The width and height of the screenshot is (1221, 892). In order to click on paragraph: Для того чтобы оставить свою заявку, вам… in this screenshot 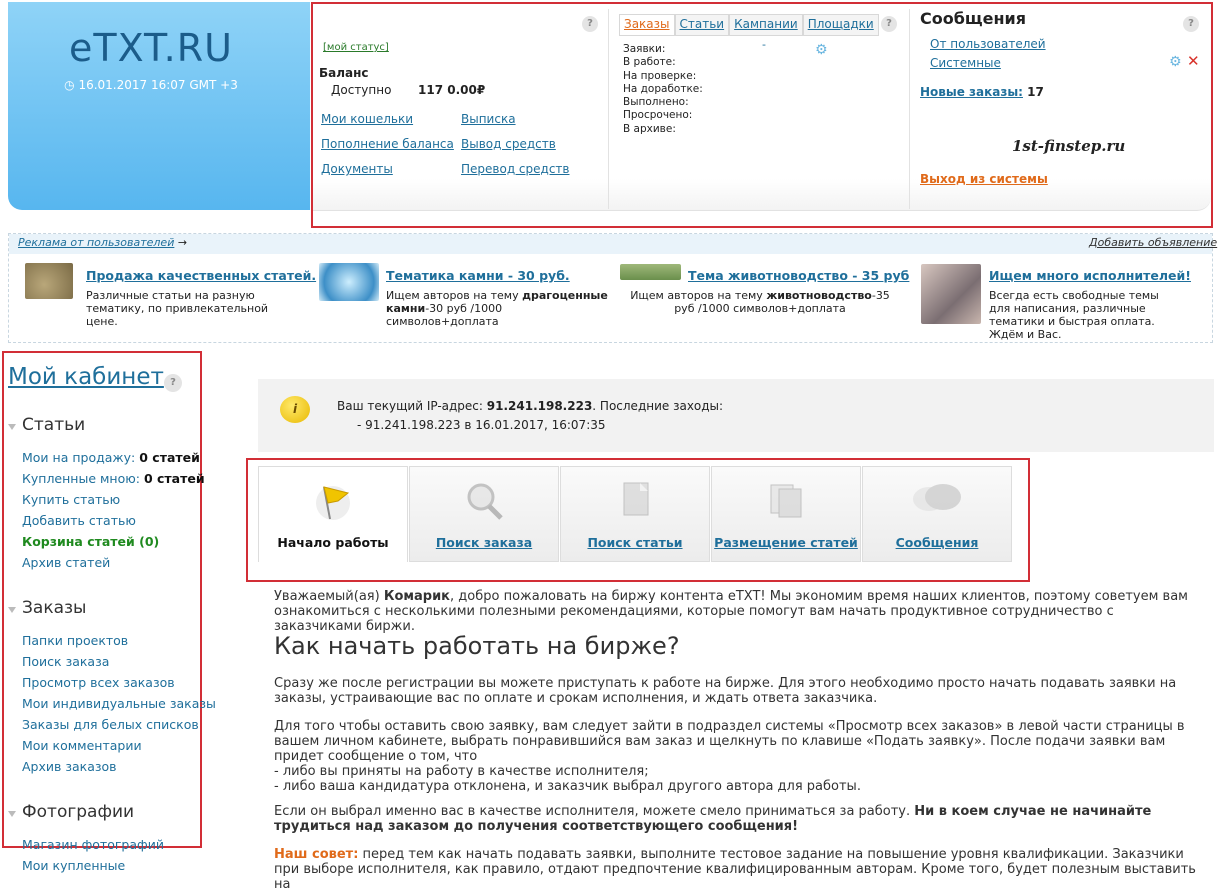, I will do `click(739, 756)`.